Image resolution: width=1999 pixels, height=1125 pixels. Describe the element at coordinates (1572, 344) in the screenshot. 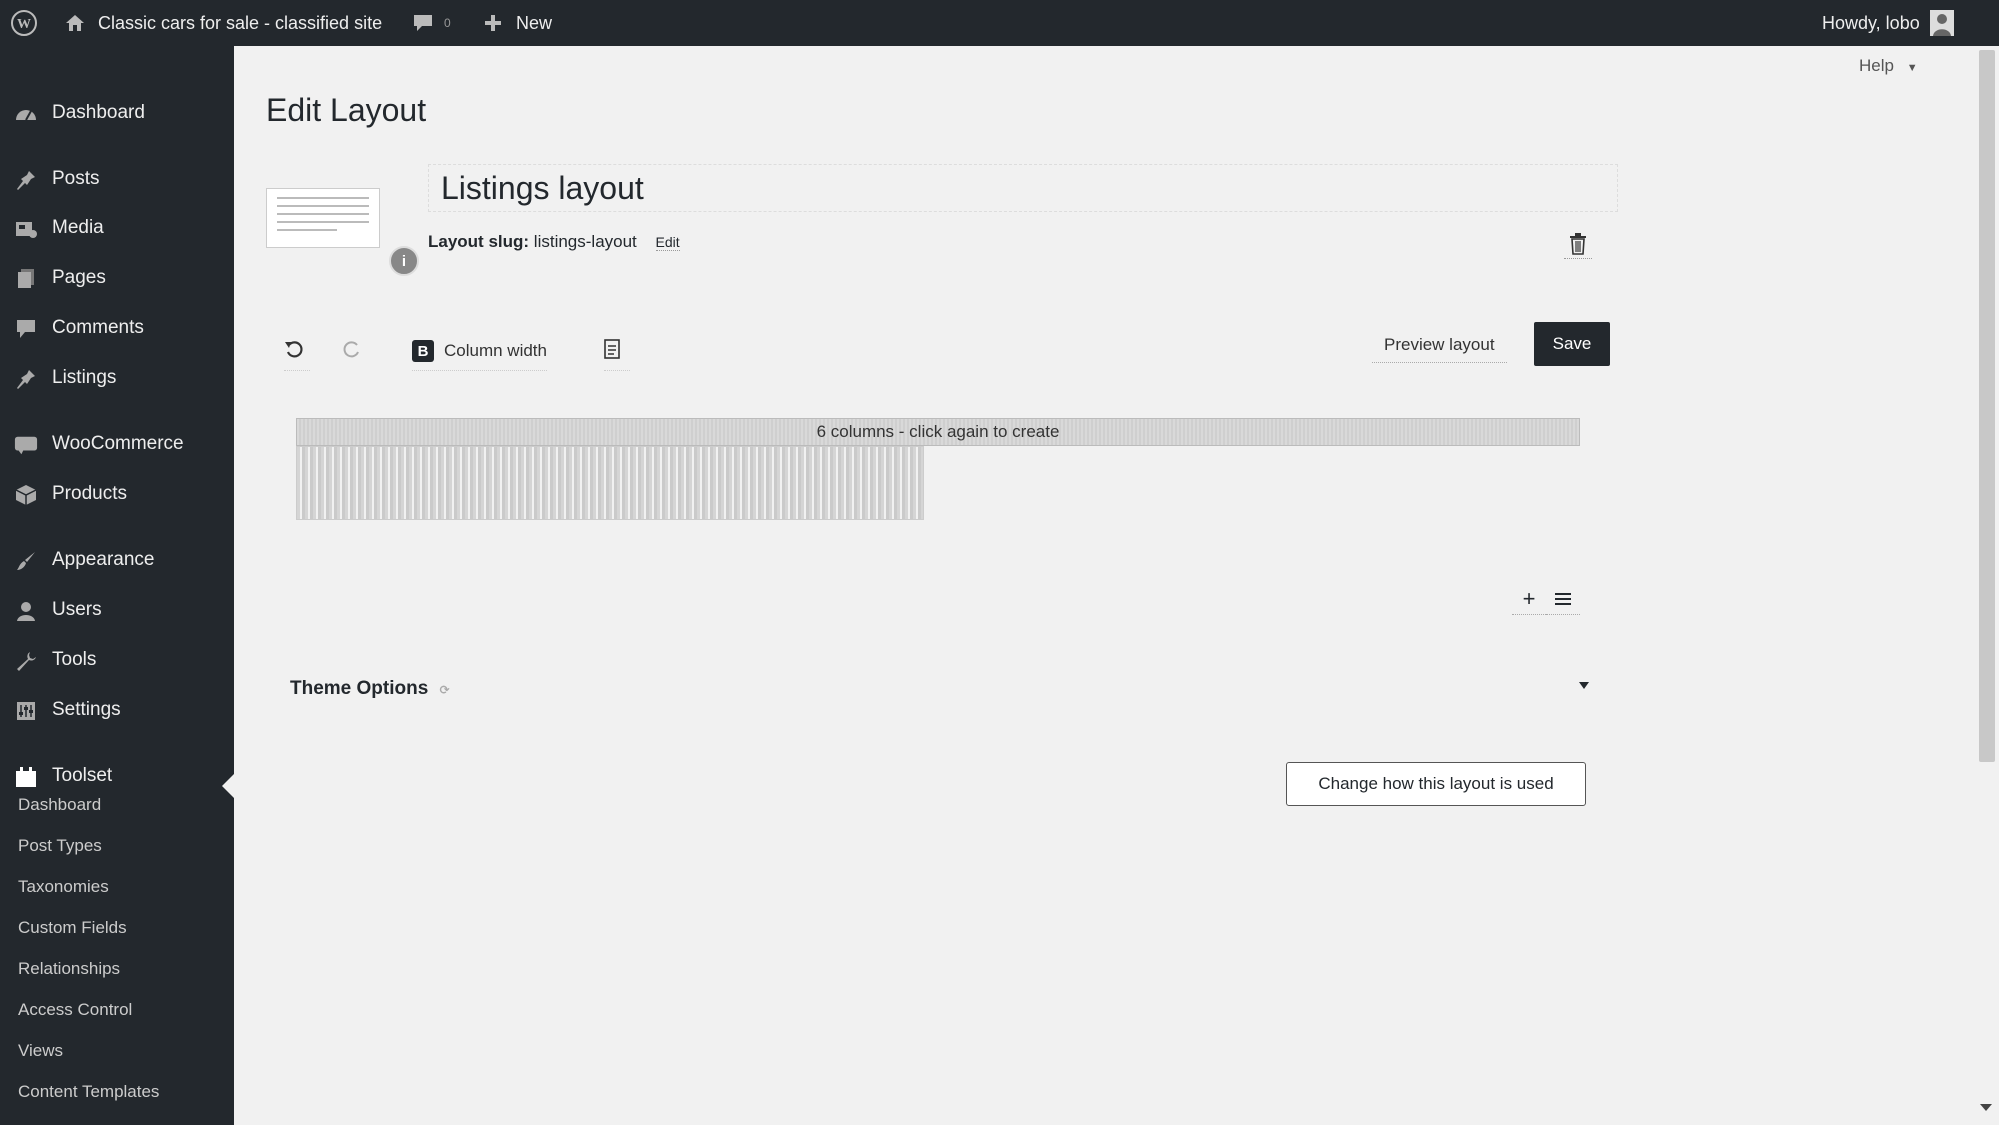

I see `save-button: Save` at that location.